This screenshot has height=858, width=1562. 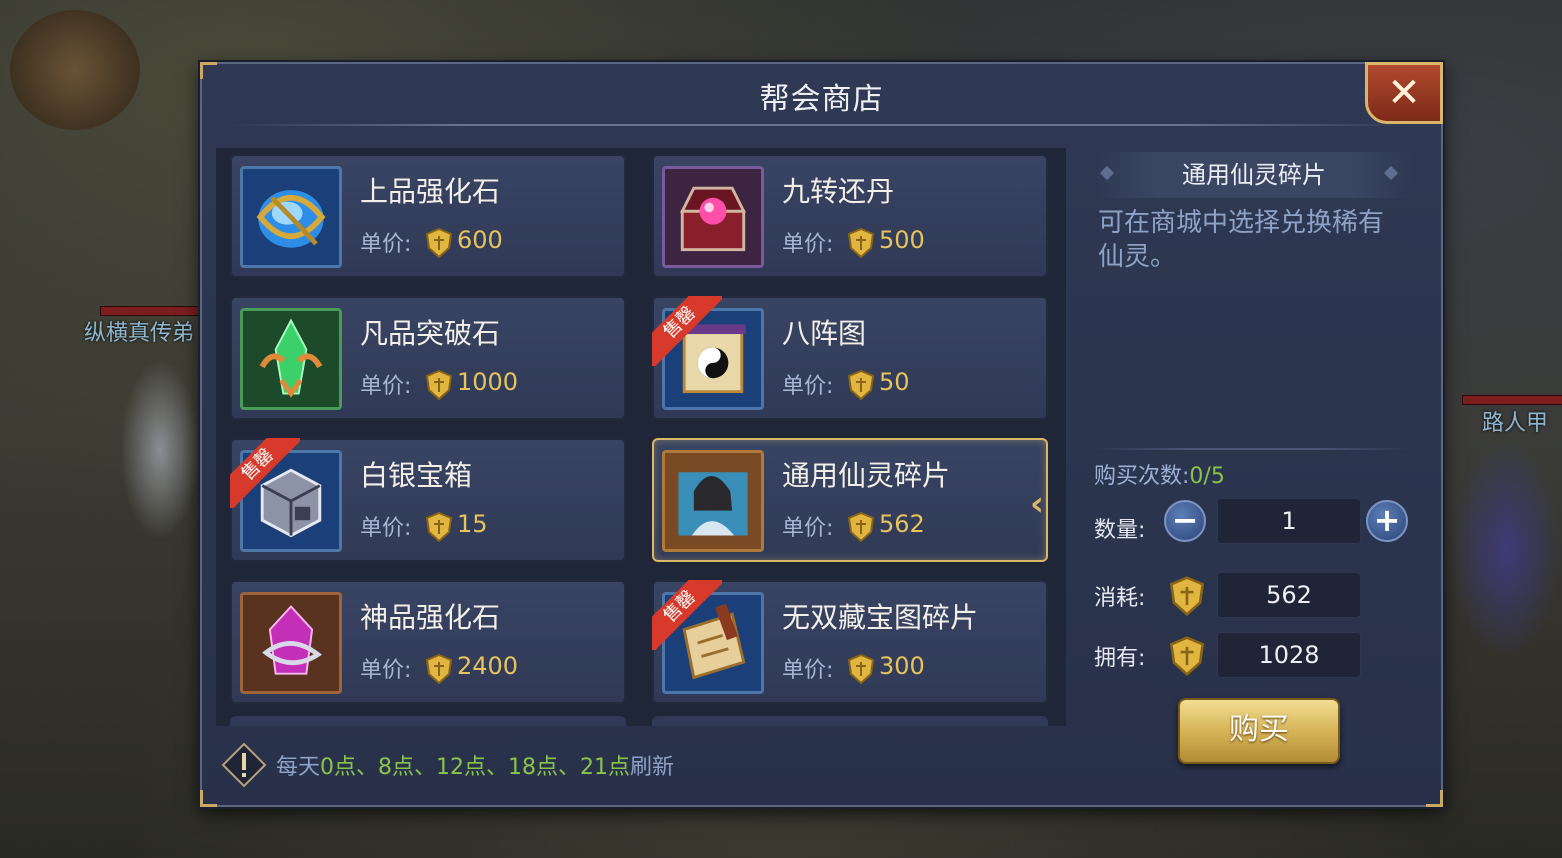 I want to click on close-button: ✕, so click(x=1404, y=93).